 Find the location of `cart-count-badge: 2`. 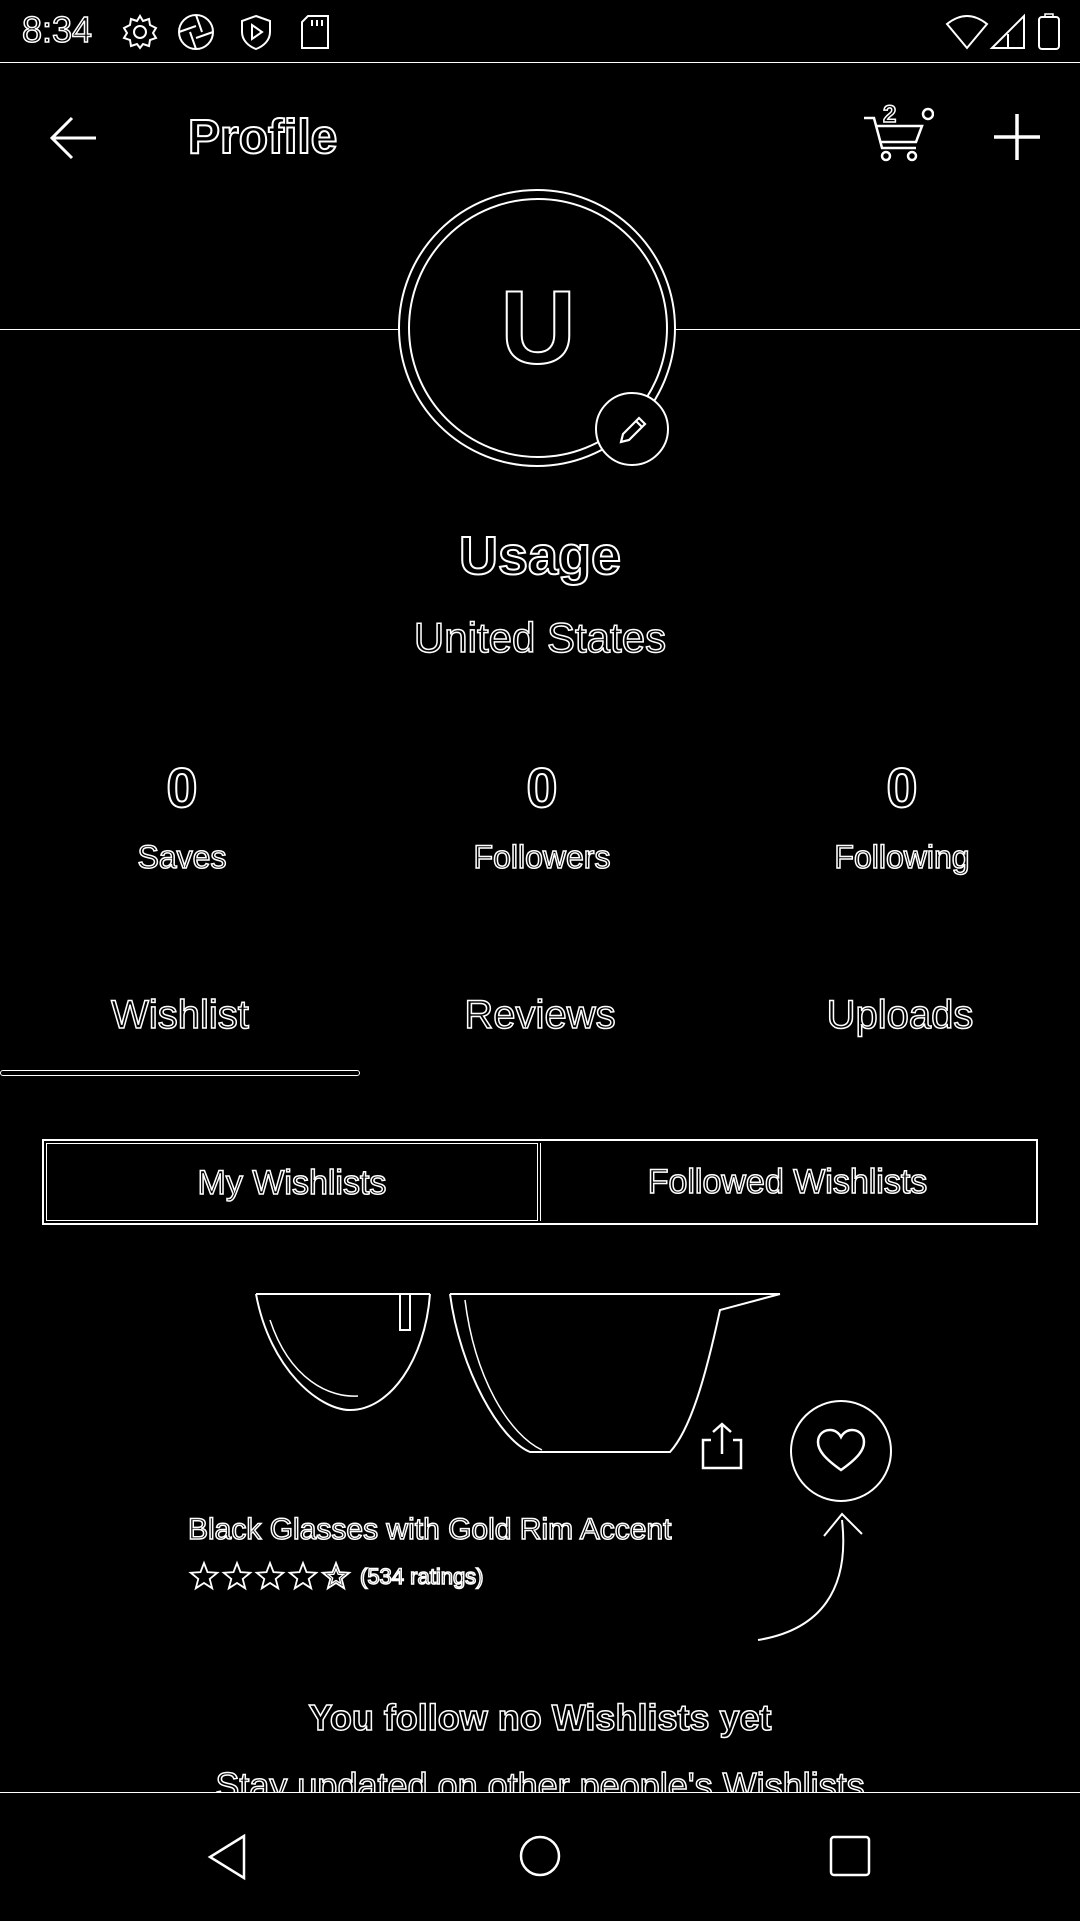

cart-count-badge: 2 is located at coordinates (889, 114).